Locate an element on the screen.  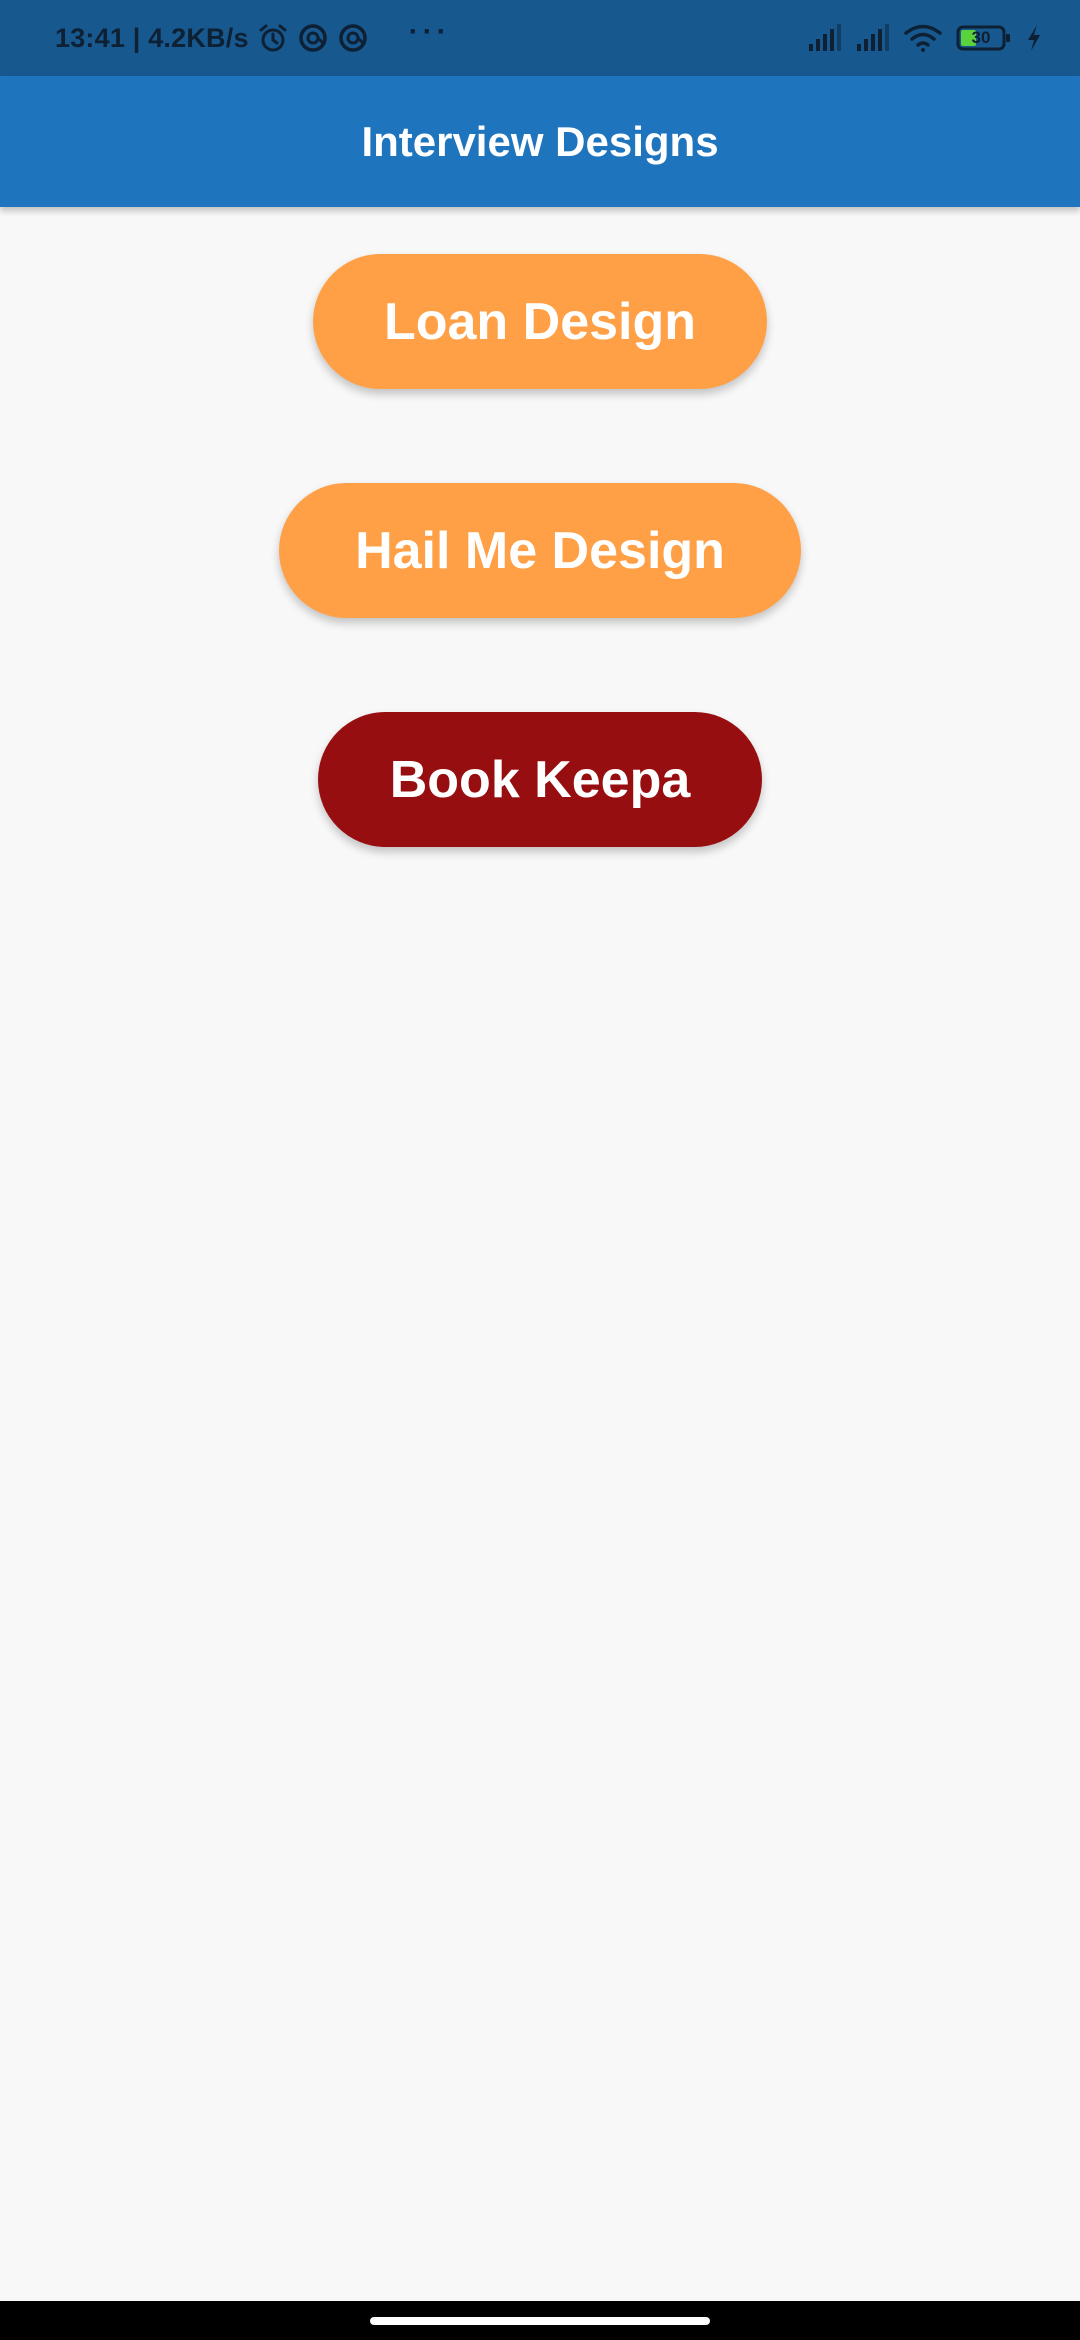
battery-icon: 30 is located at coordinates (984, 38).